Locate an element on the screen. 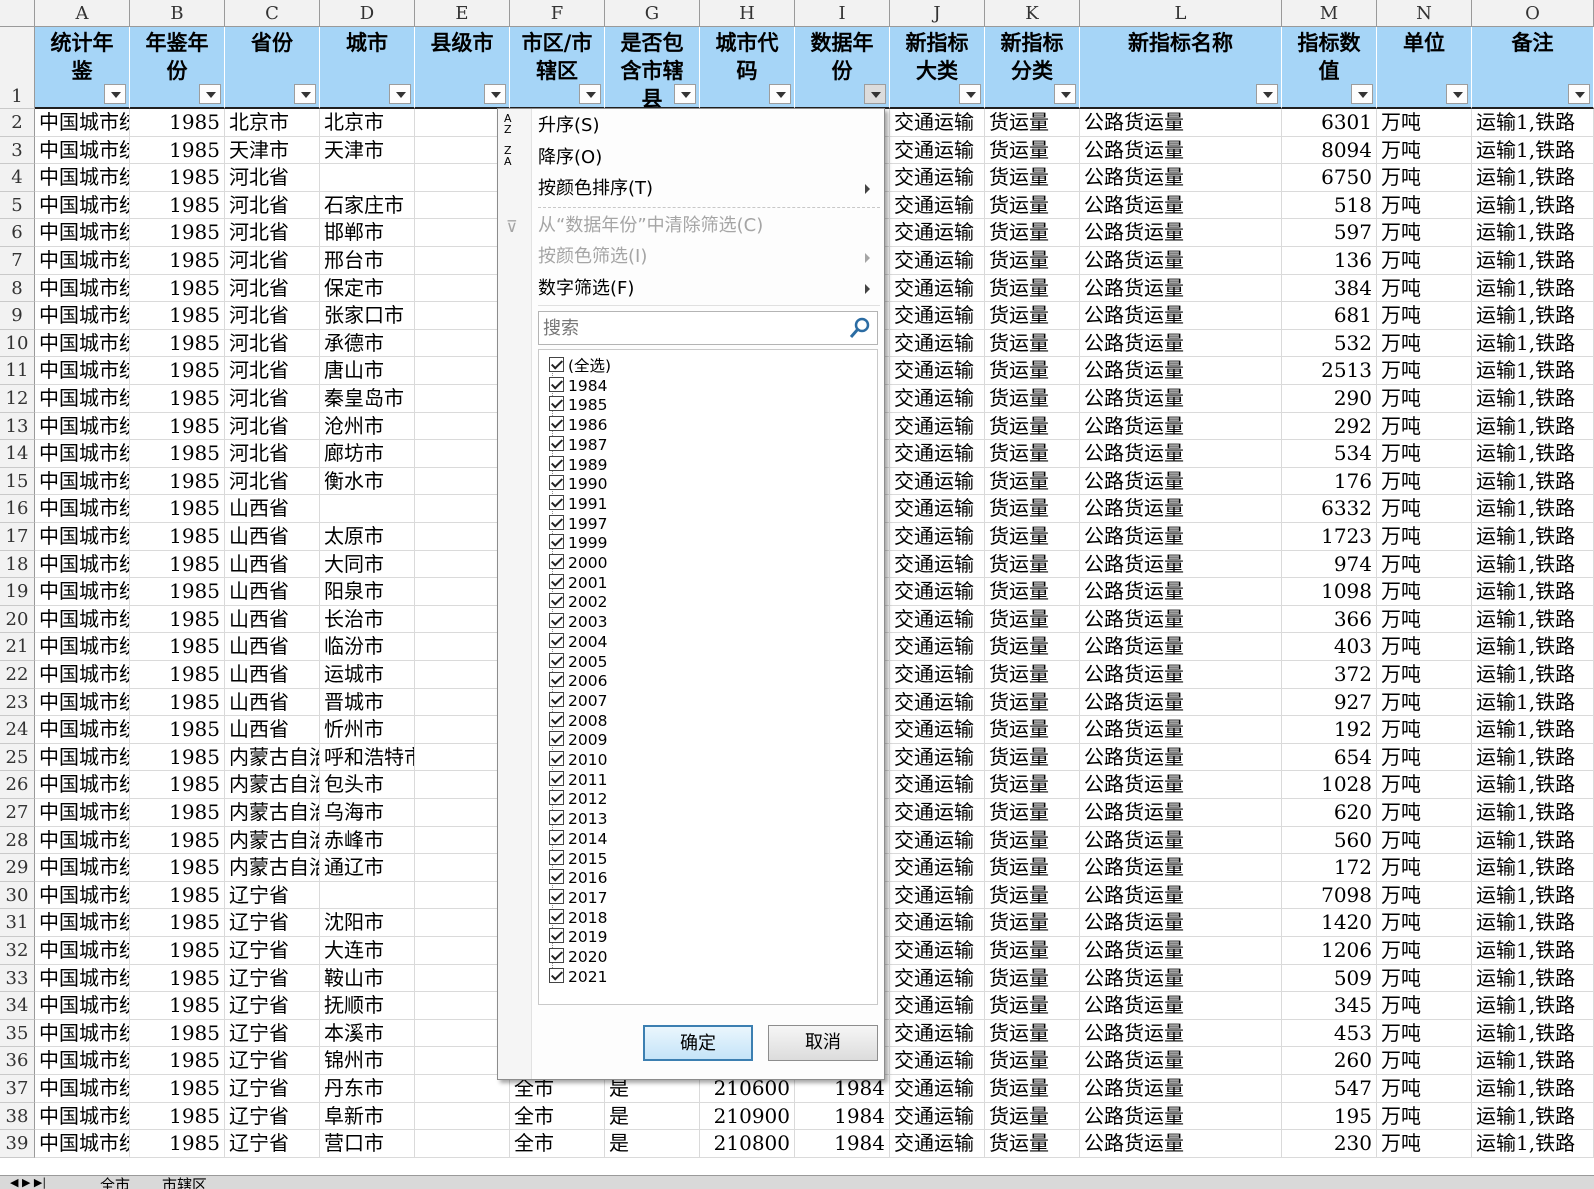 This screenshot has height=1189, width=1594. filter-list-item: 2018 is located at coordinates (578, 918).